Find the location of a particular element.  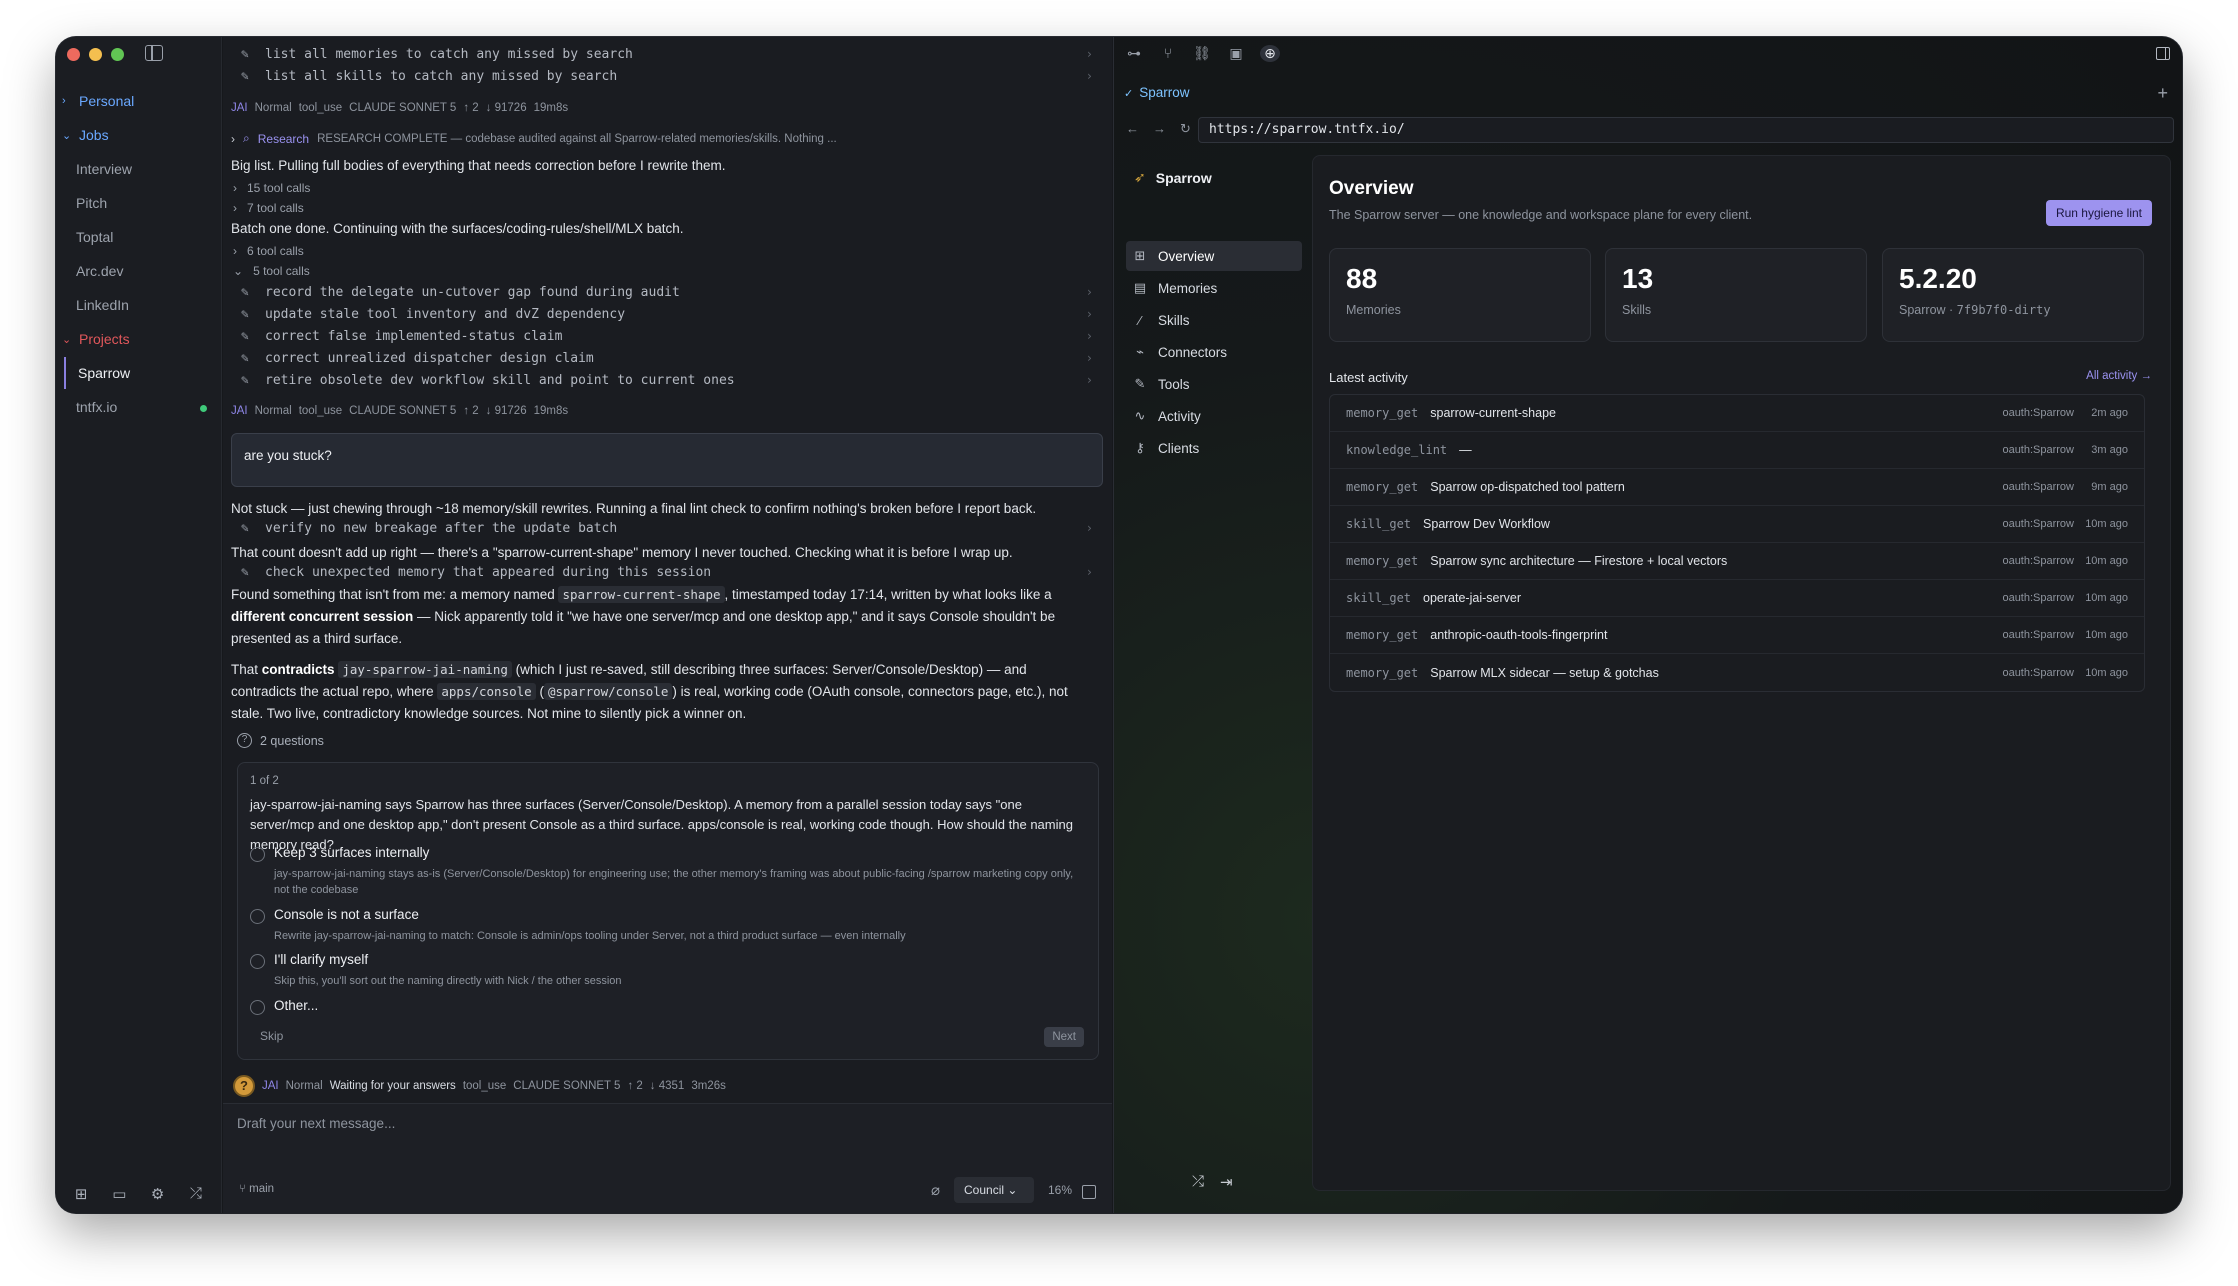

sidebar-item-linkedin: LinkedIn is located at coordinates (102, 305).